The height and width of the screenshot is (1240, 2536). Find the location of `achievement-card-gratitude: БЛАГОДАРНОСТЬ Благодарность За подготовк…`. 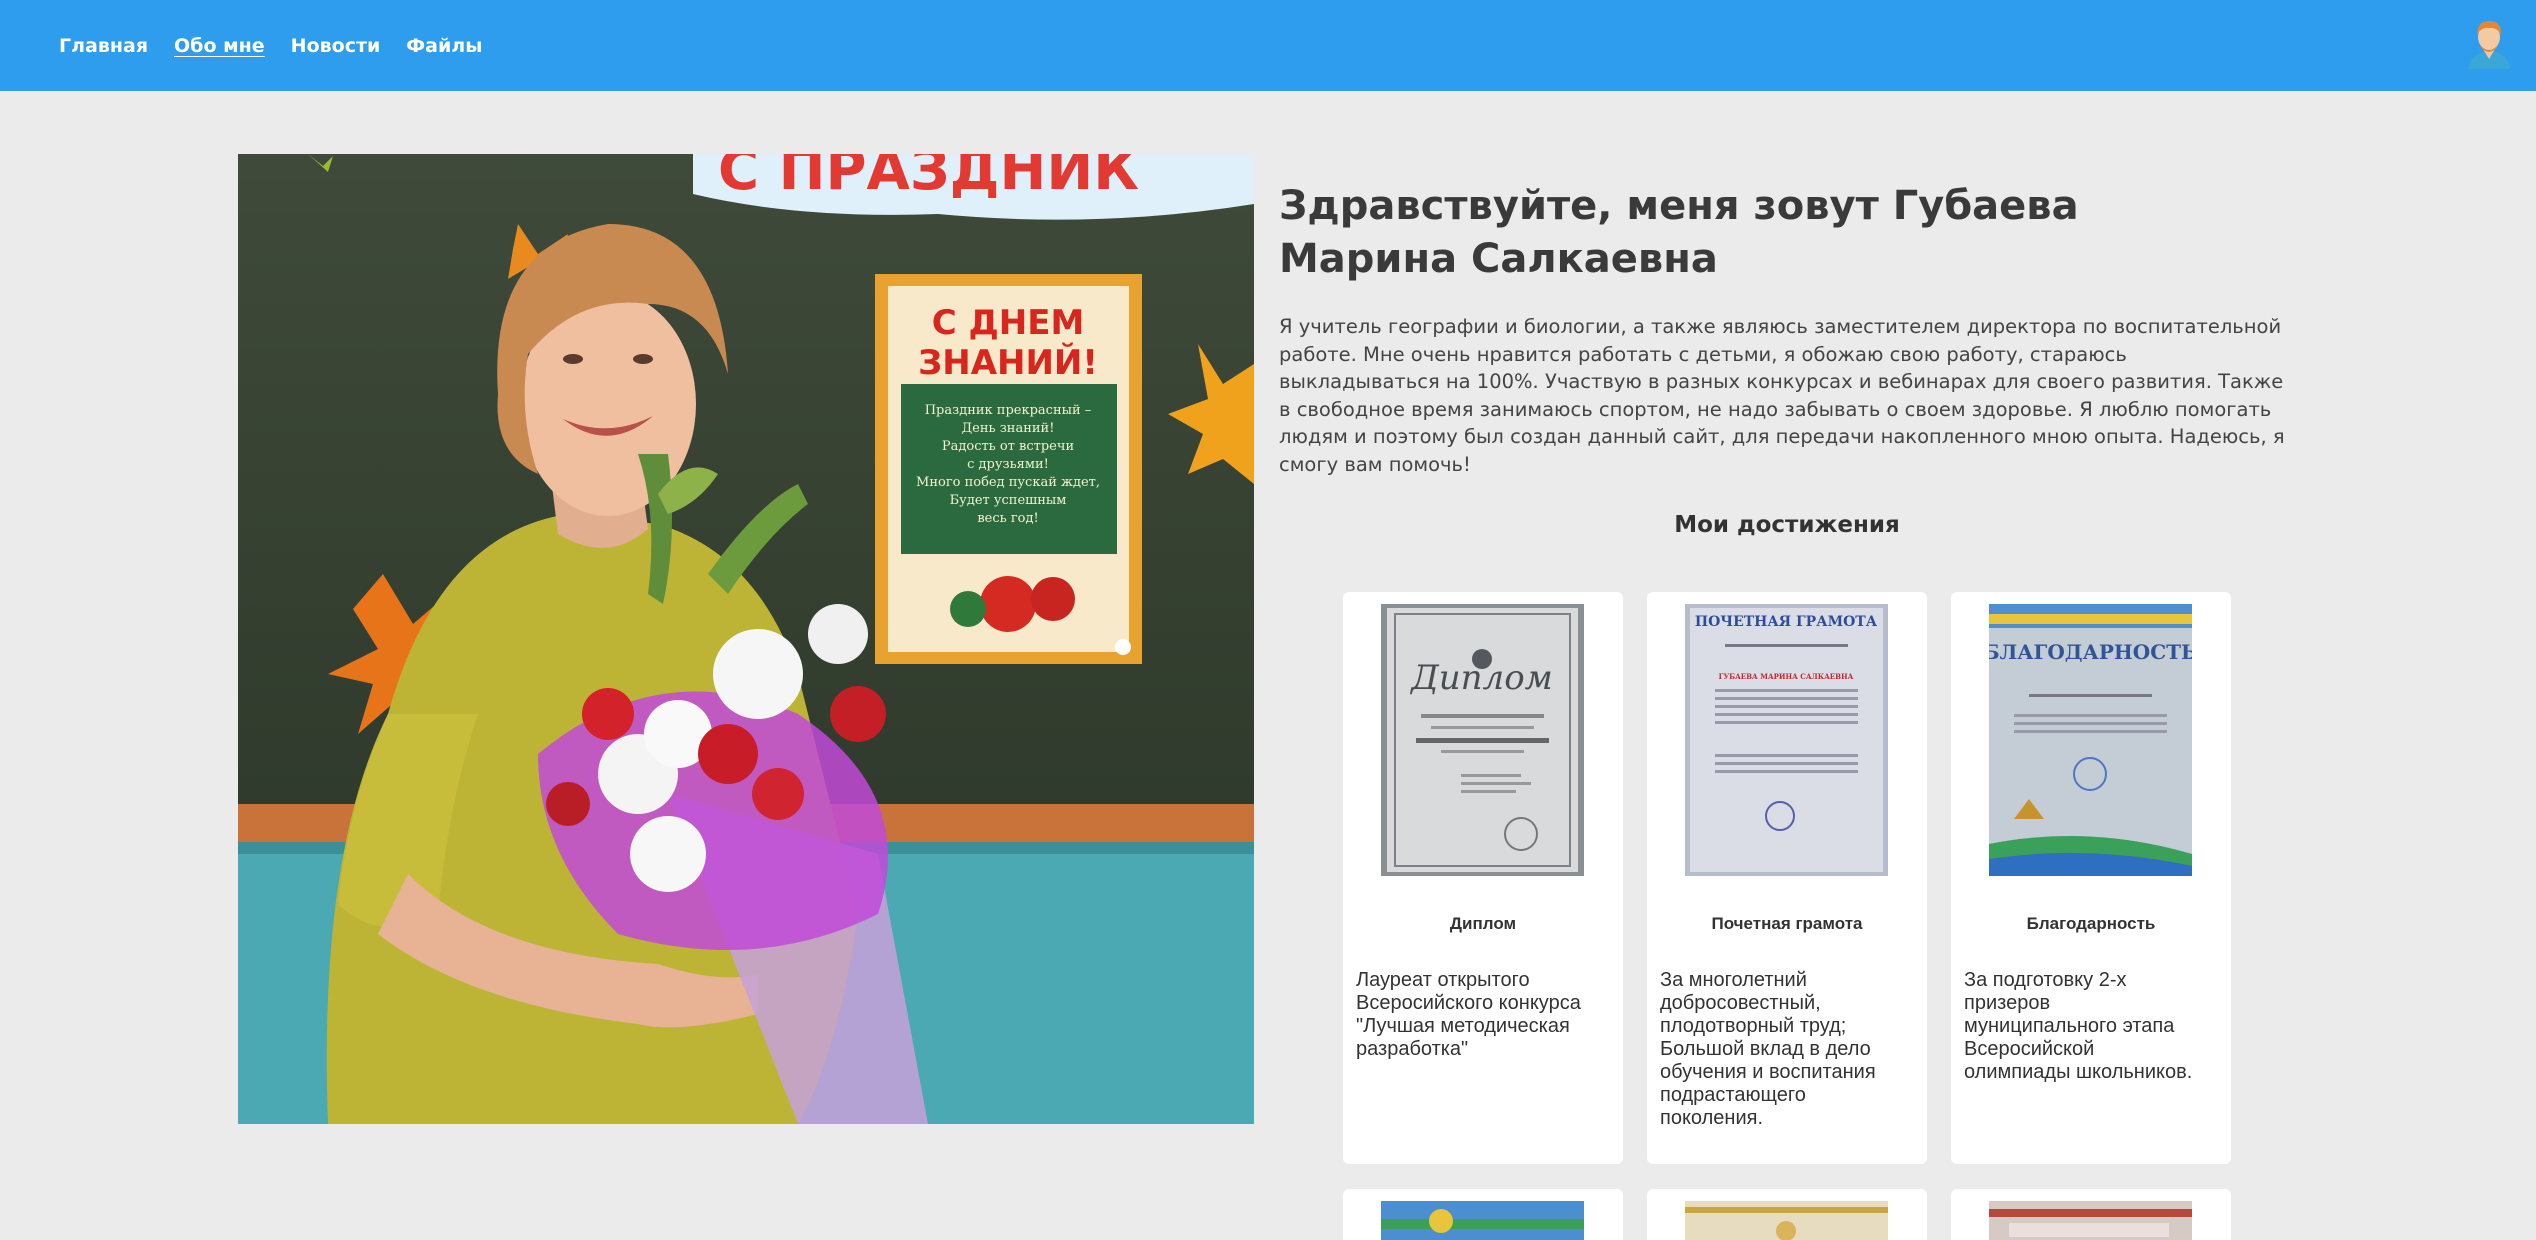

achievement-card-gratitude: БЛАГОДАРНОСТЬ Благодарность За подготовк… is located at coordinates (2091, 878).